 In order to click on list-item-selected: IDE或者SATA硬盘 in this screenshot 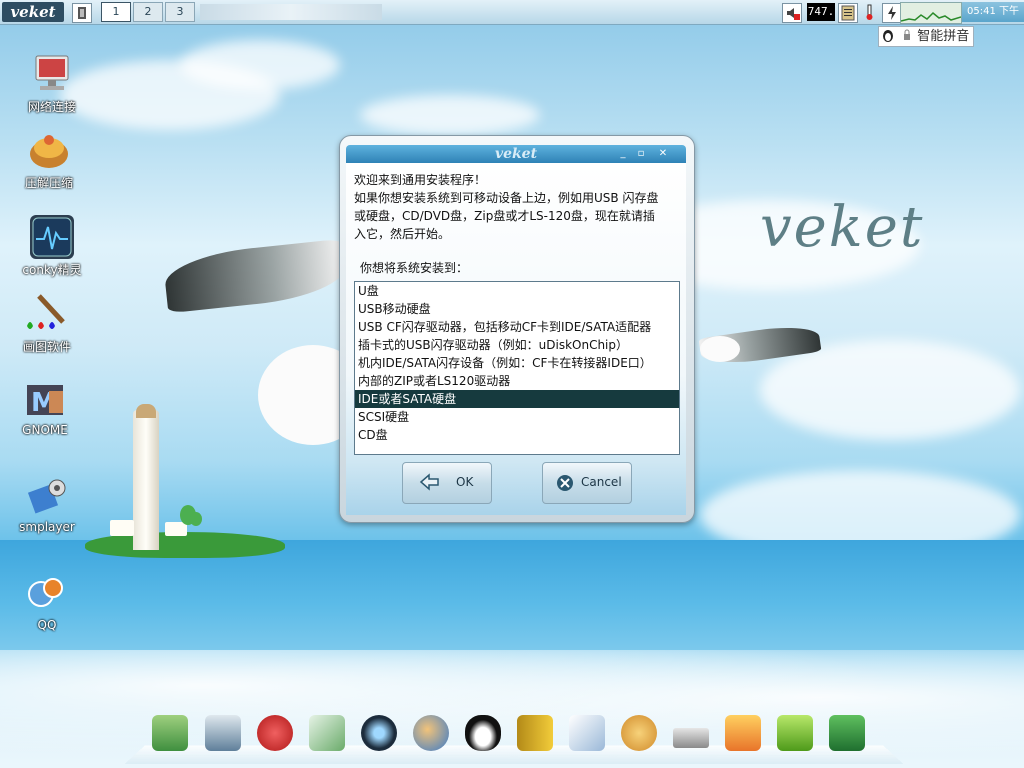, I will do `click(517, 399)`.